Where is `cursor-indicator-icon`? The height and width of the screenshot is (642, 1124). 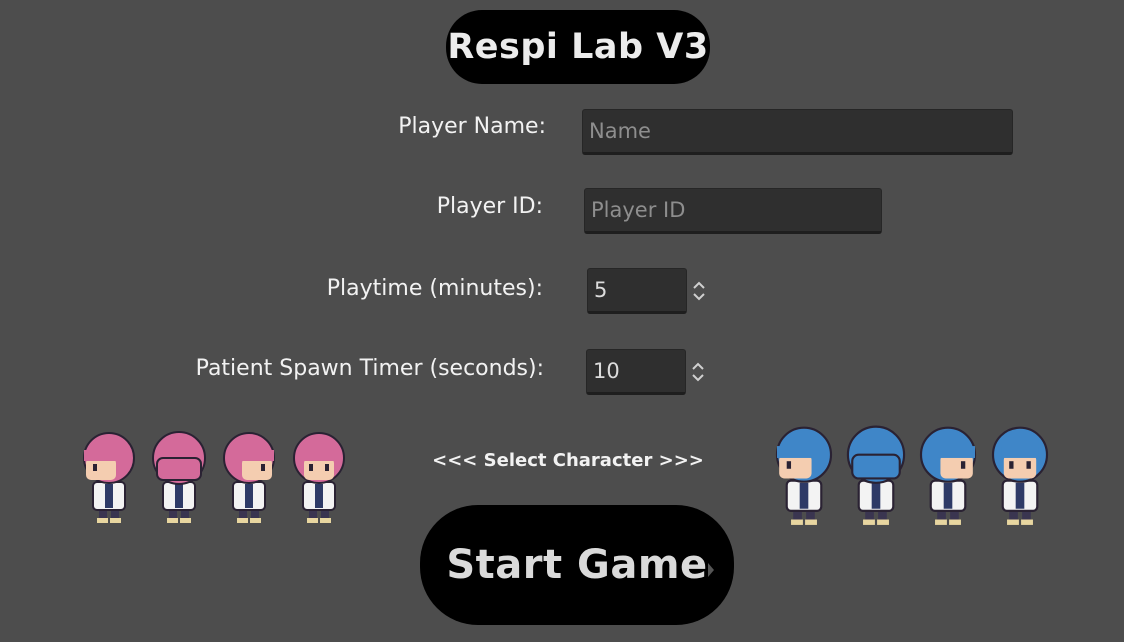 cursor-indicator-icon is located at coordinates (711, 570).